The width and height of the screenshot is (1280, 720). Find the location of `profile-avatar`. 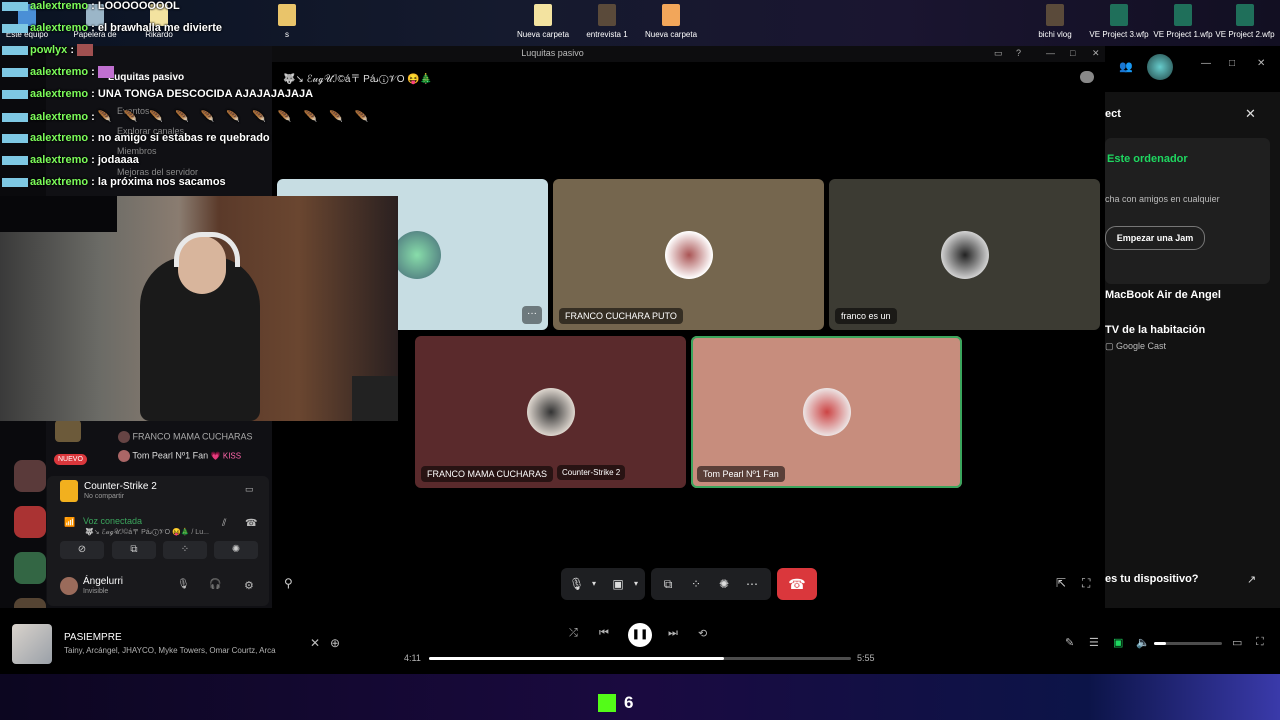

profile-avatar is located at coordinates (1160, 67).